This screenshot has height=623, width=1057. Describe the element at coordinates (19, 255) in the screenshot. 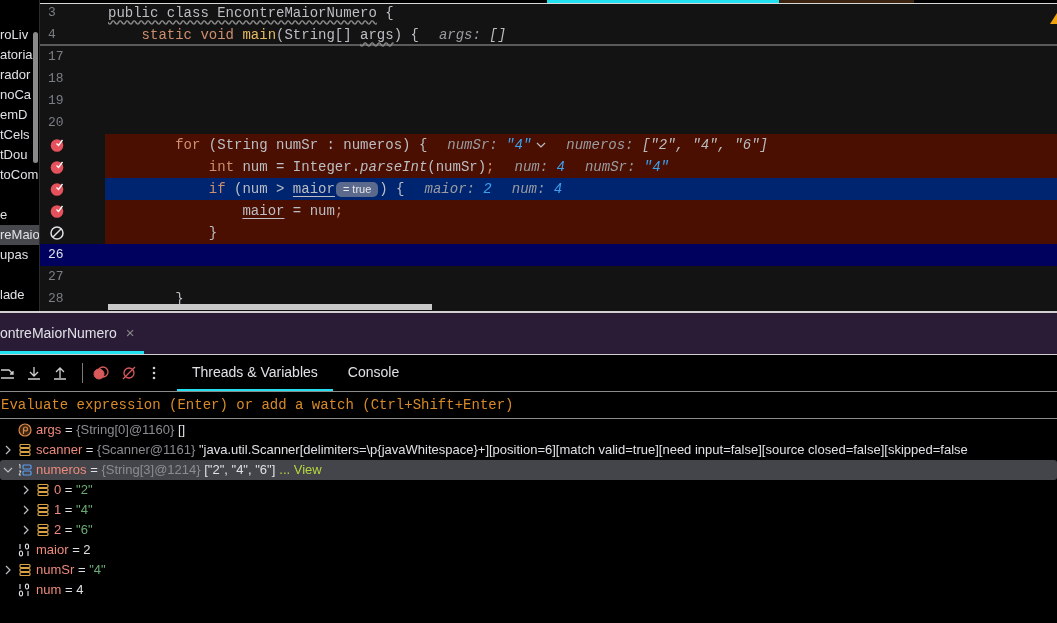

I see `tree-item: upas` at that location.